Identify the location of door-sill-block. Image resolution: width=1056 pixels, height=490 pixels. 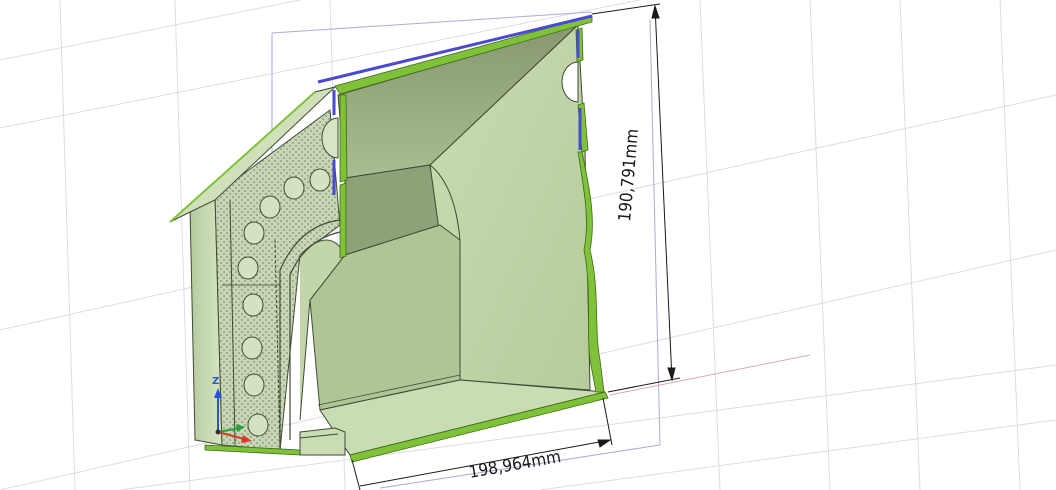
(322, 441).